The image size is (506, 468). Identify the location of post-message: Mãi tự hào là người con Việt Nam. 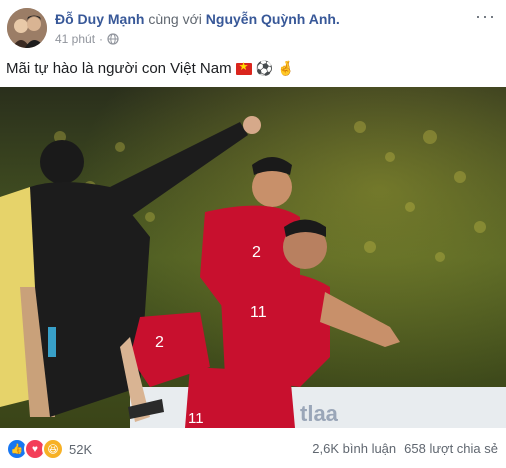
(119, 68).